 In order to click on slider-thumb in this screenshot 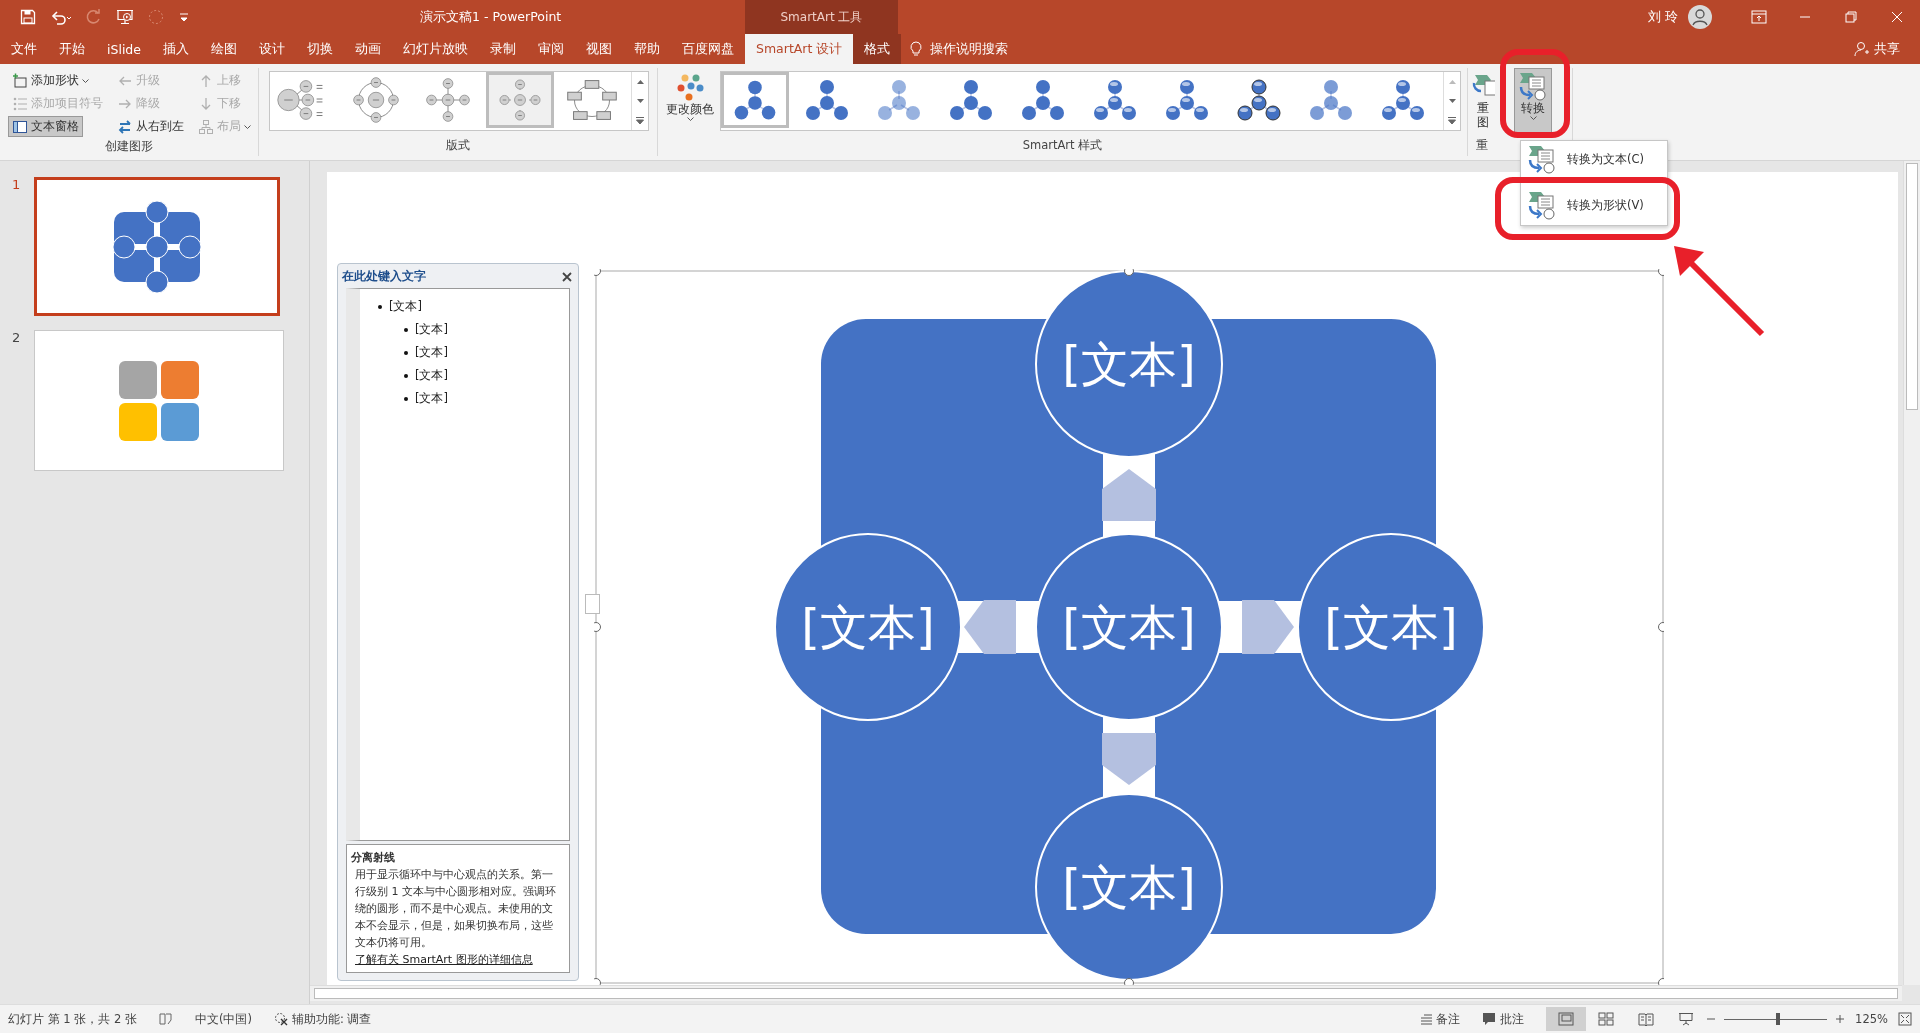, I will do `click(1777, 1019)`.